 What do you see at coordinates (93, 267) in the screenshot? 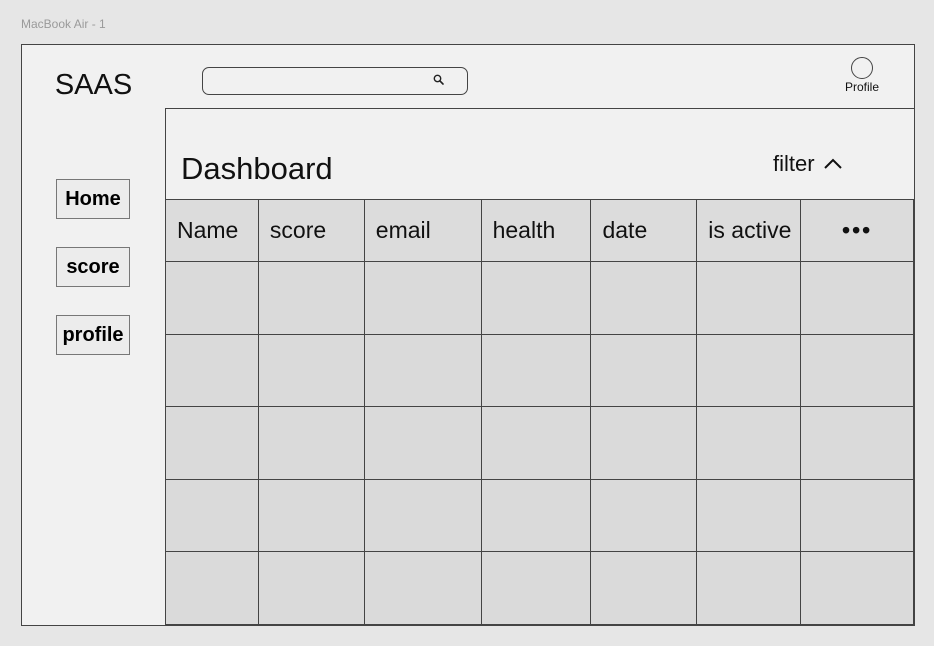
I see `sidebar-item-score: score` at bounding box center [93, 267].